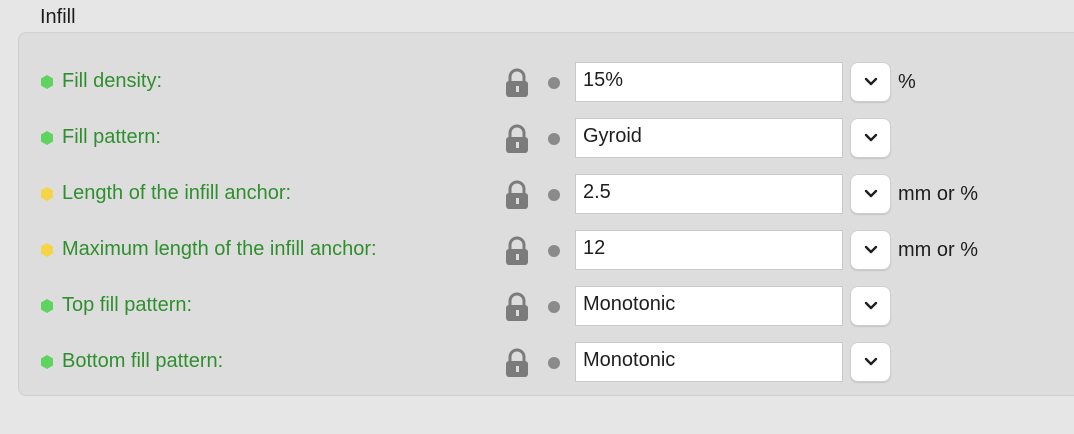  What do you see at coordinates (111, 137) in the screenshot?
I see `setting-label: Fill pattern:` at bounding box center [111, 137].